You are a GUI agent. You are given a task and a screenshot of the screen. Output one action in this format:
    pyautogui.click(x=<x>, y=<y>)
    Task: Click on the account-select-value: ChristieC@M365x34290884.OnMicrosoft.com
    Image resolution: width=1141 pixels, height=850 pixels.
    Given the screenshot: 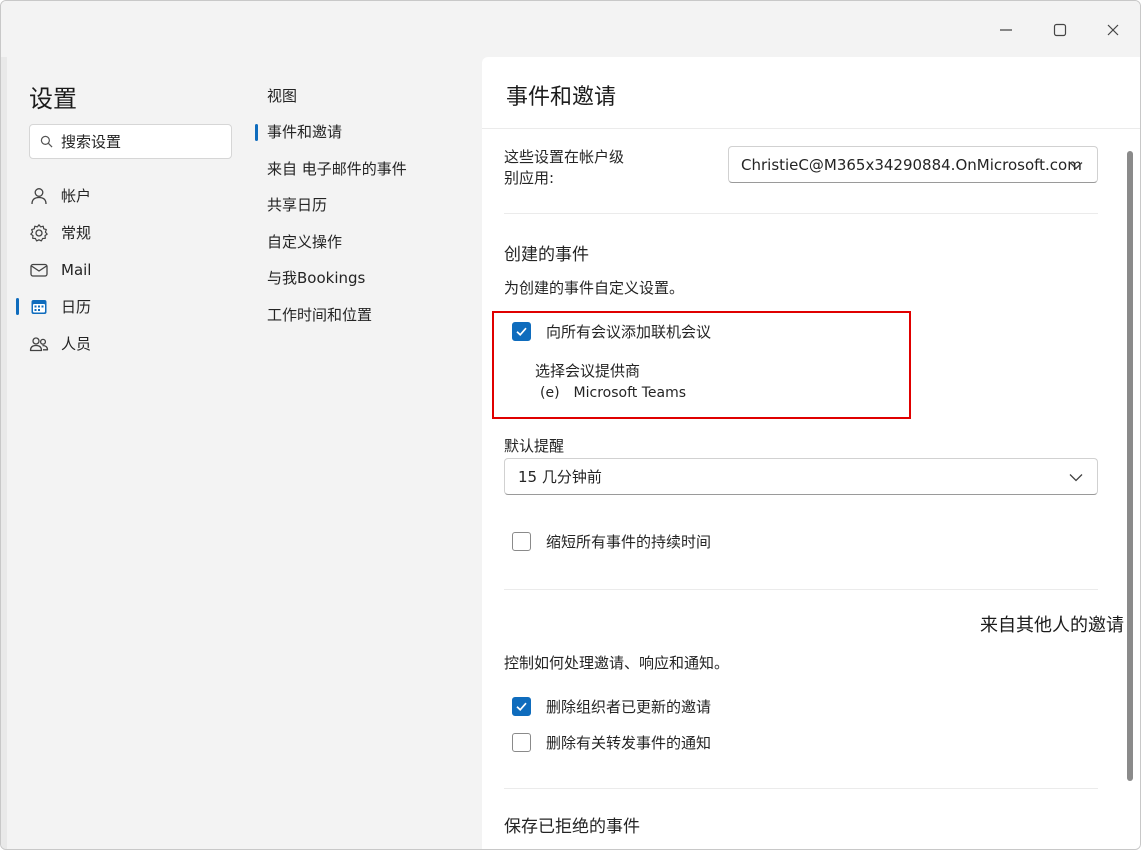 What is the action you would take?
    pyautogui.click(x=911, y=164)
    